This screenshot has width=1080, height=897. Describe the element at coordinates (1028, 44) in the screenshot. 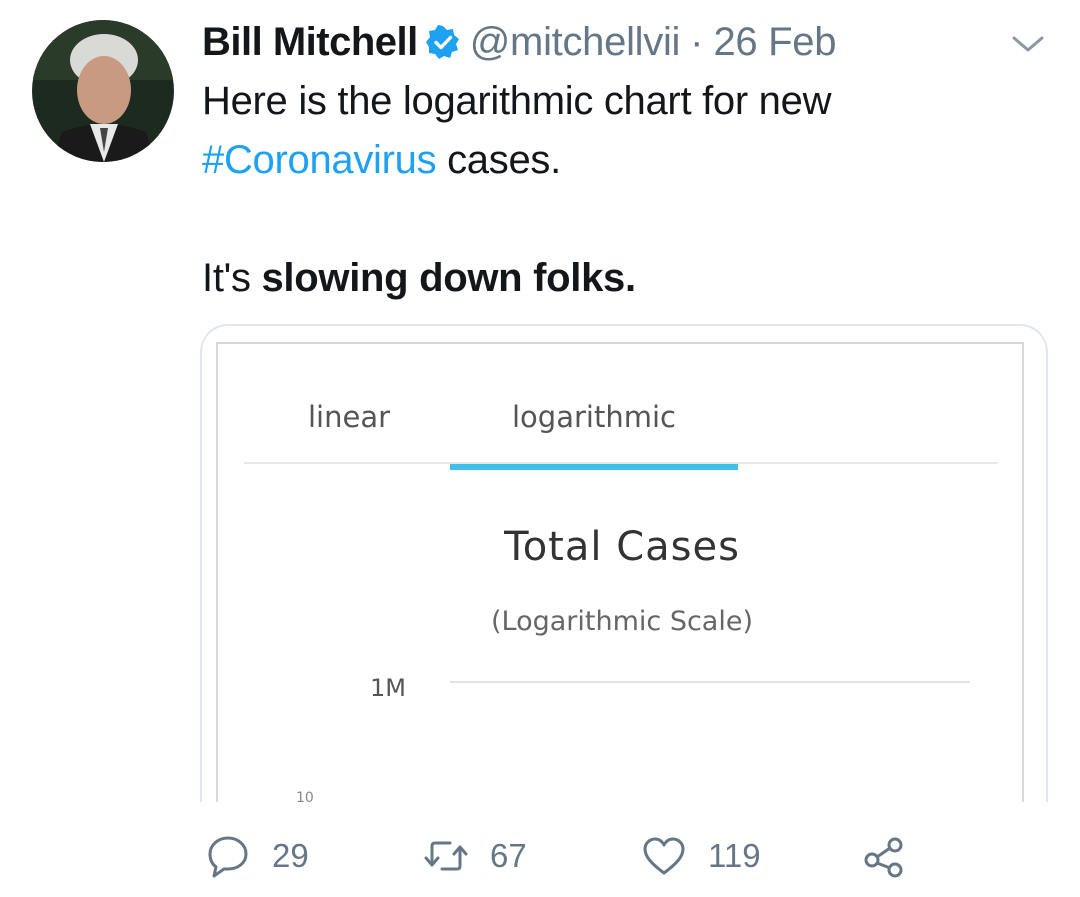

I see `chevron-down-icon` at that location.